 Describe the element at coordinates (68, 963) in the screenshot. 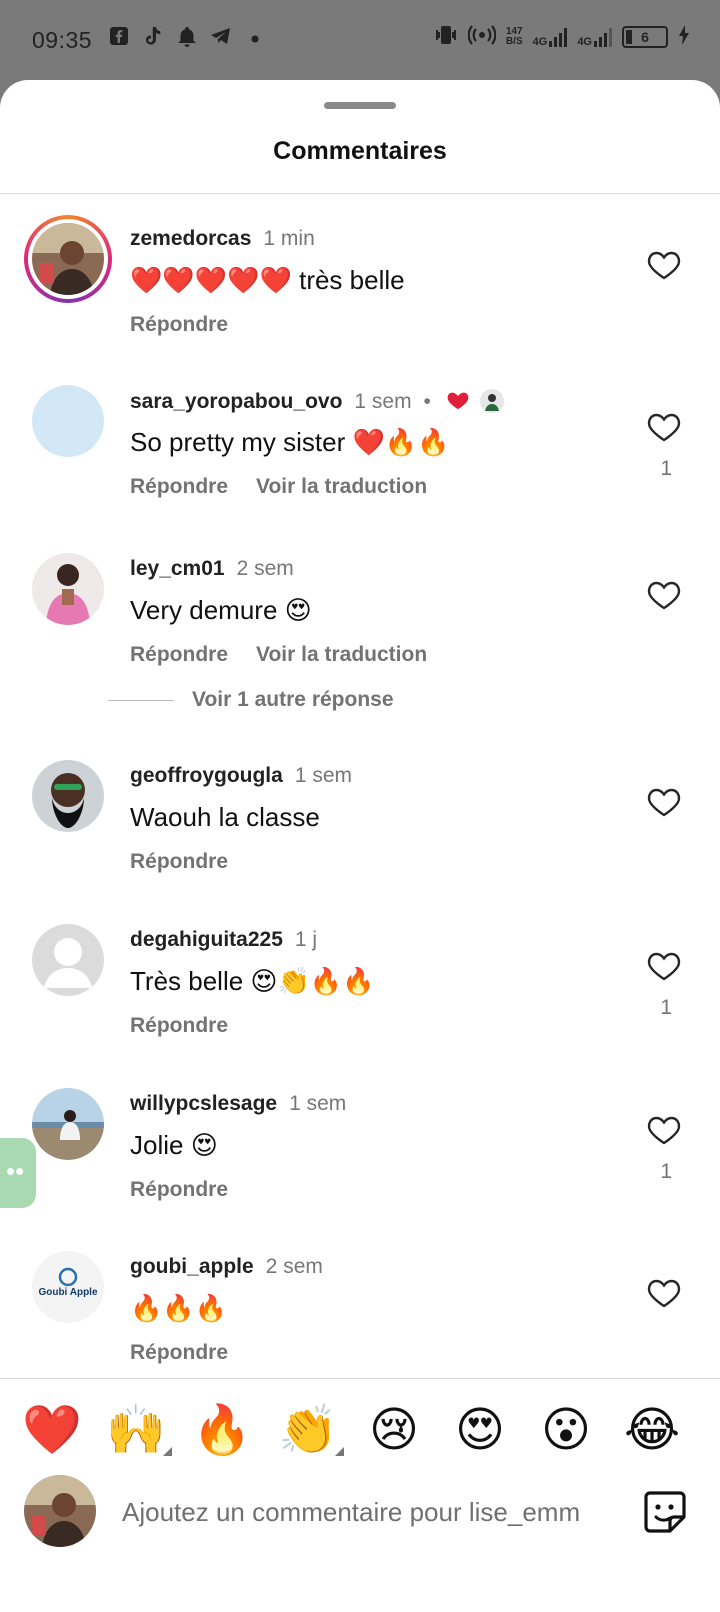

I see `default-person-icon` at that location.